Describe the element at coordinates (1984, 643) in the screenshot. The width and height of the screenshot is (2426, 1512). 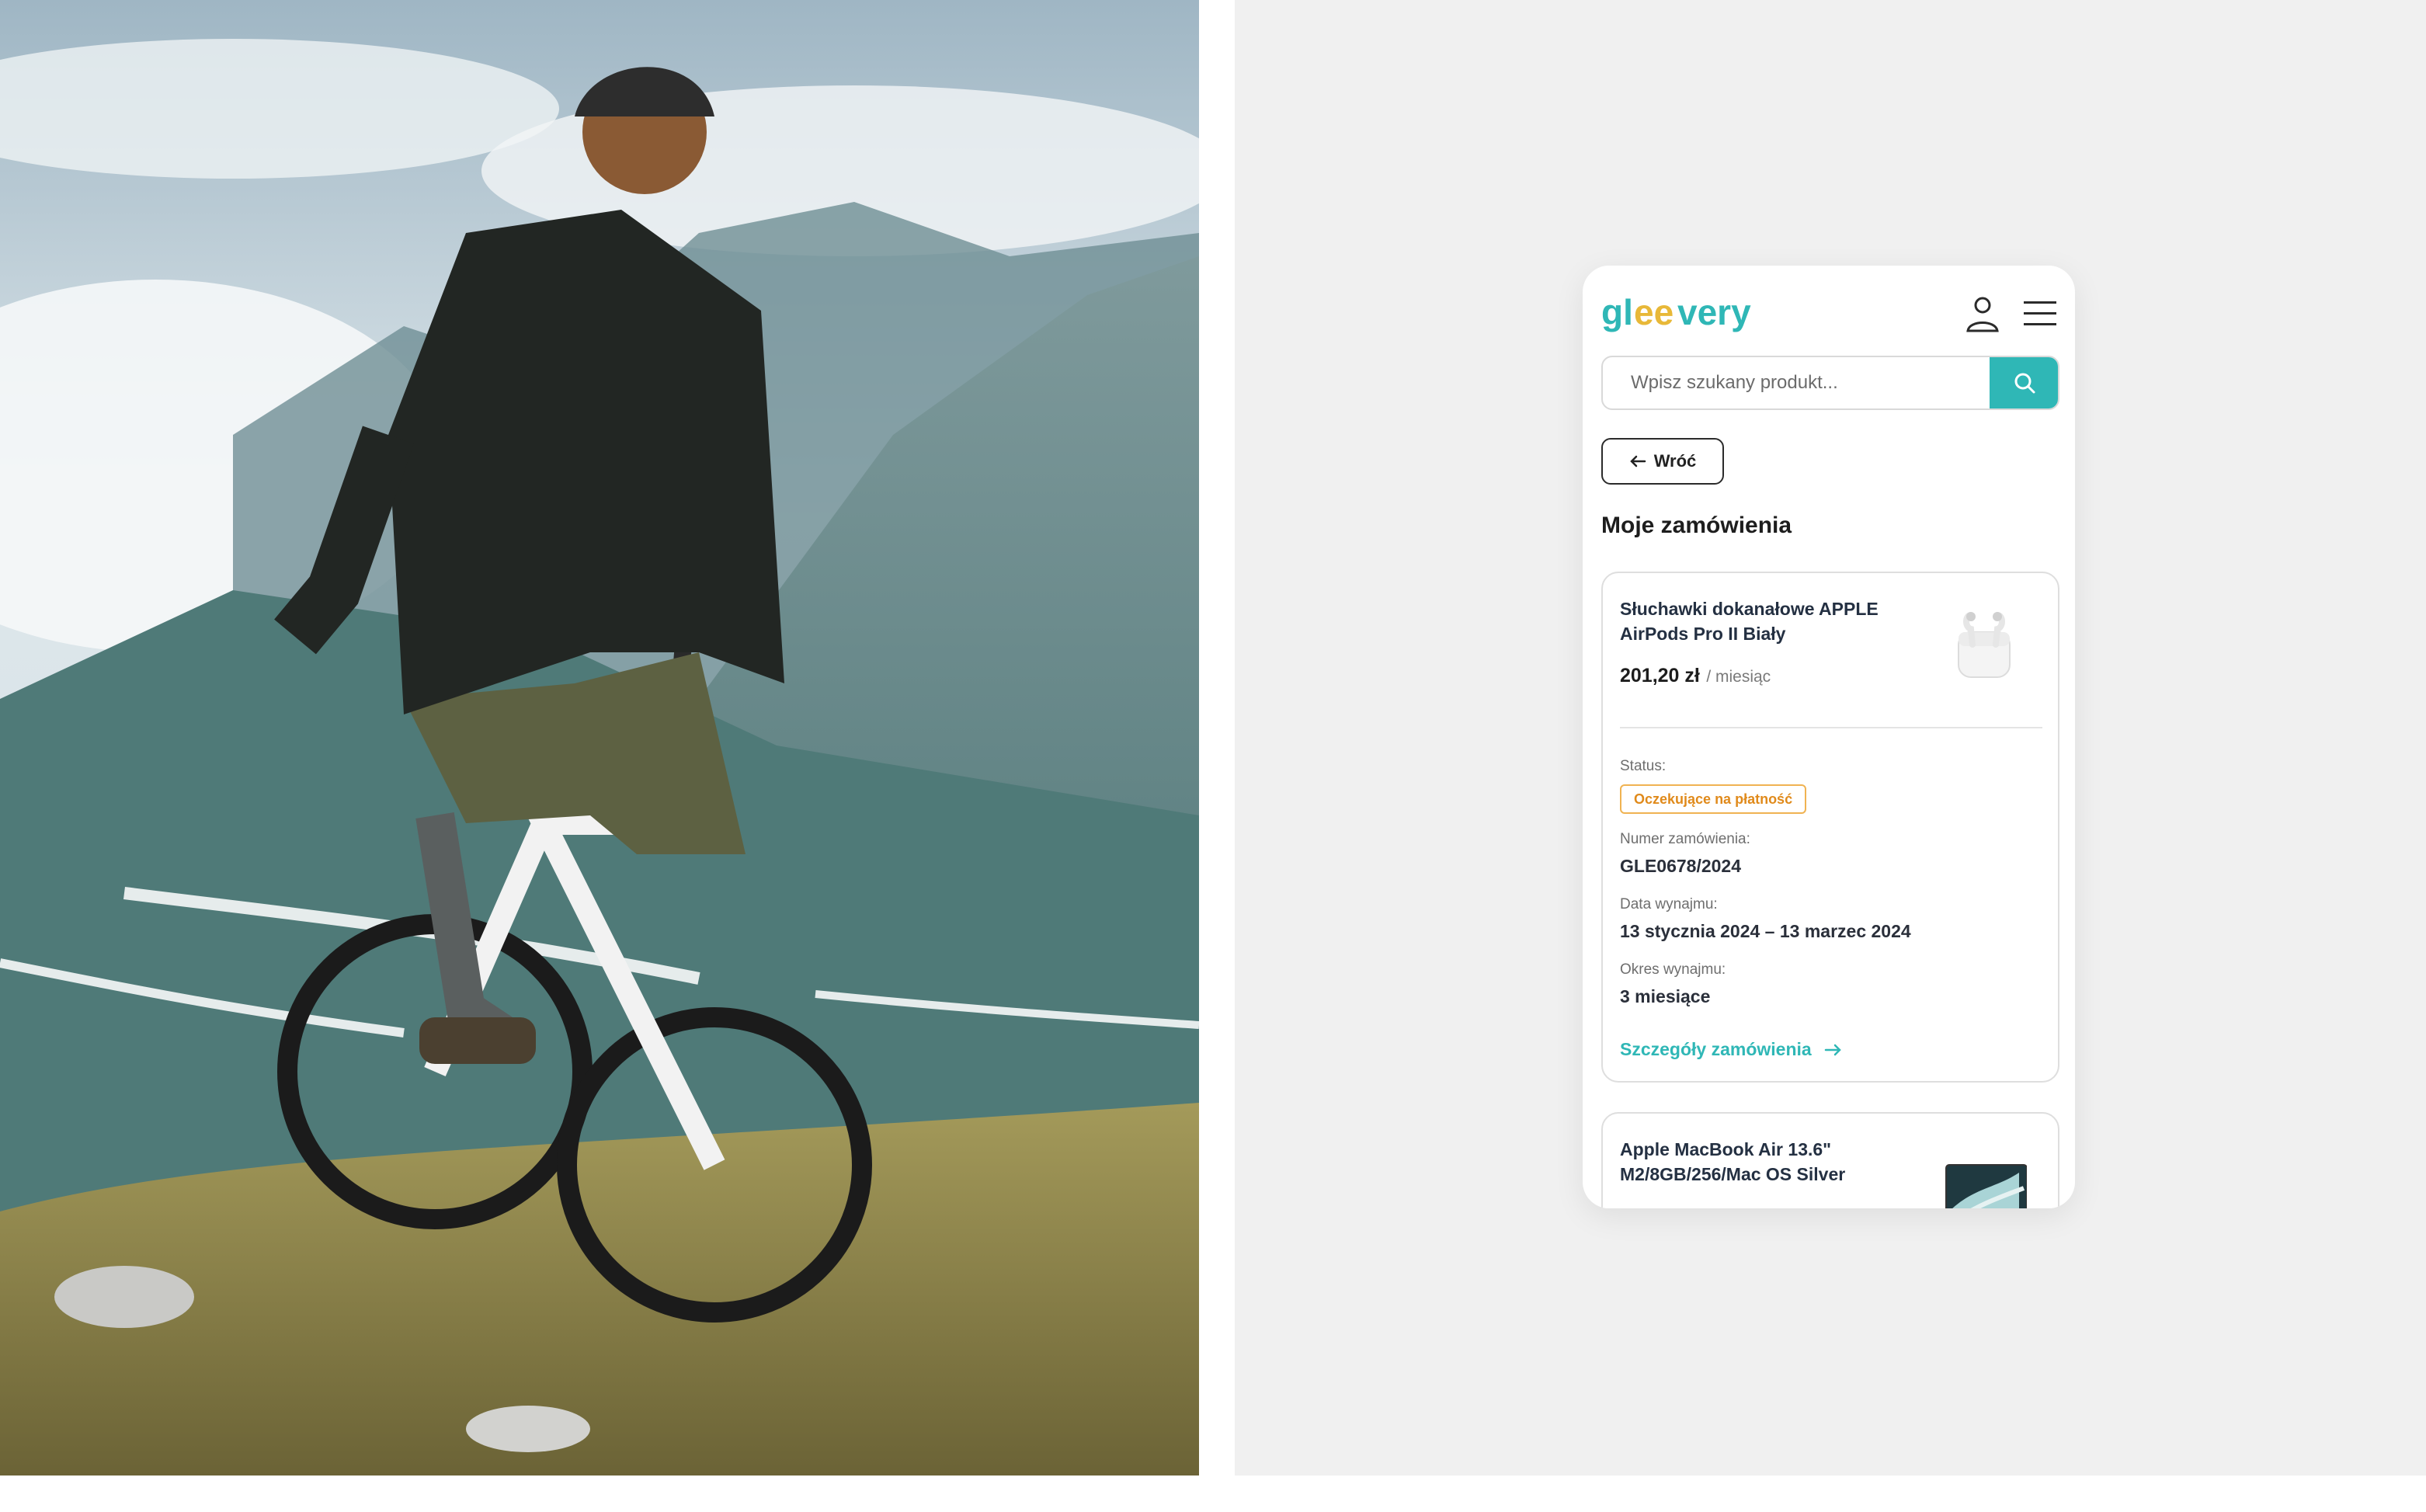
I see `airpods-thumbnail` at that location.